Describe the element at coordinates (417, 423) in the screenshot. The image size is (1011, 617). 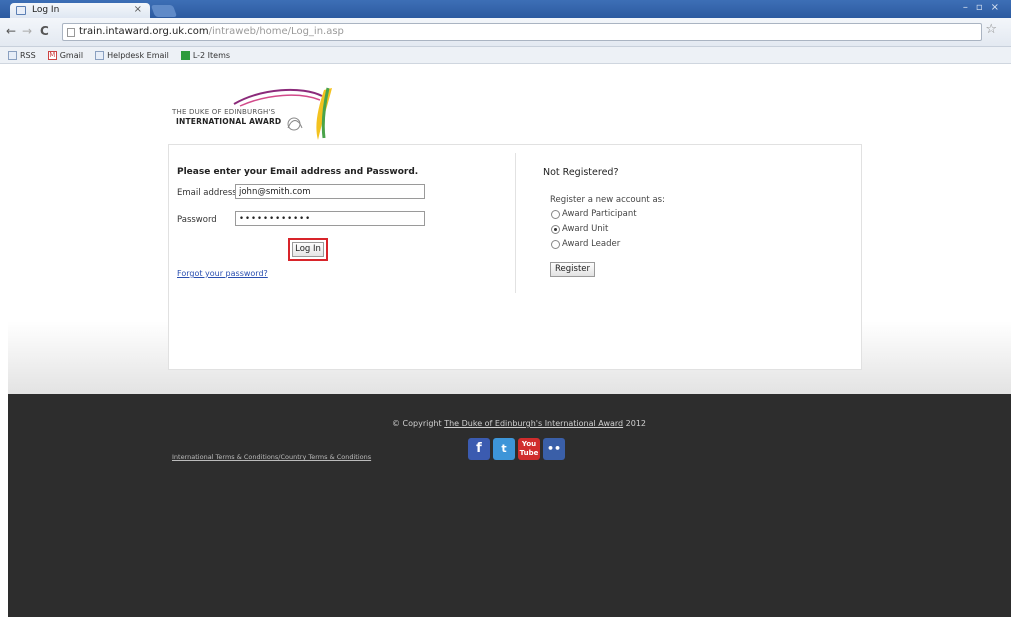
I see `copyright-prefix: © Copyright` at that location.